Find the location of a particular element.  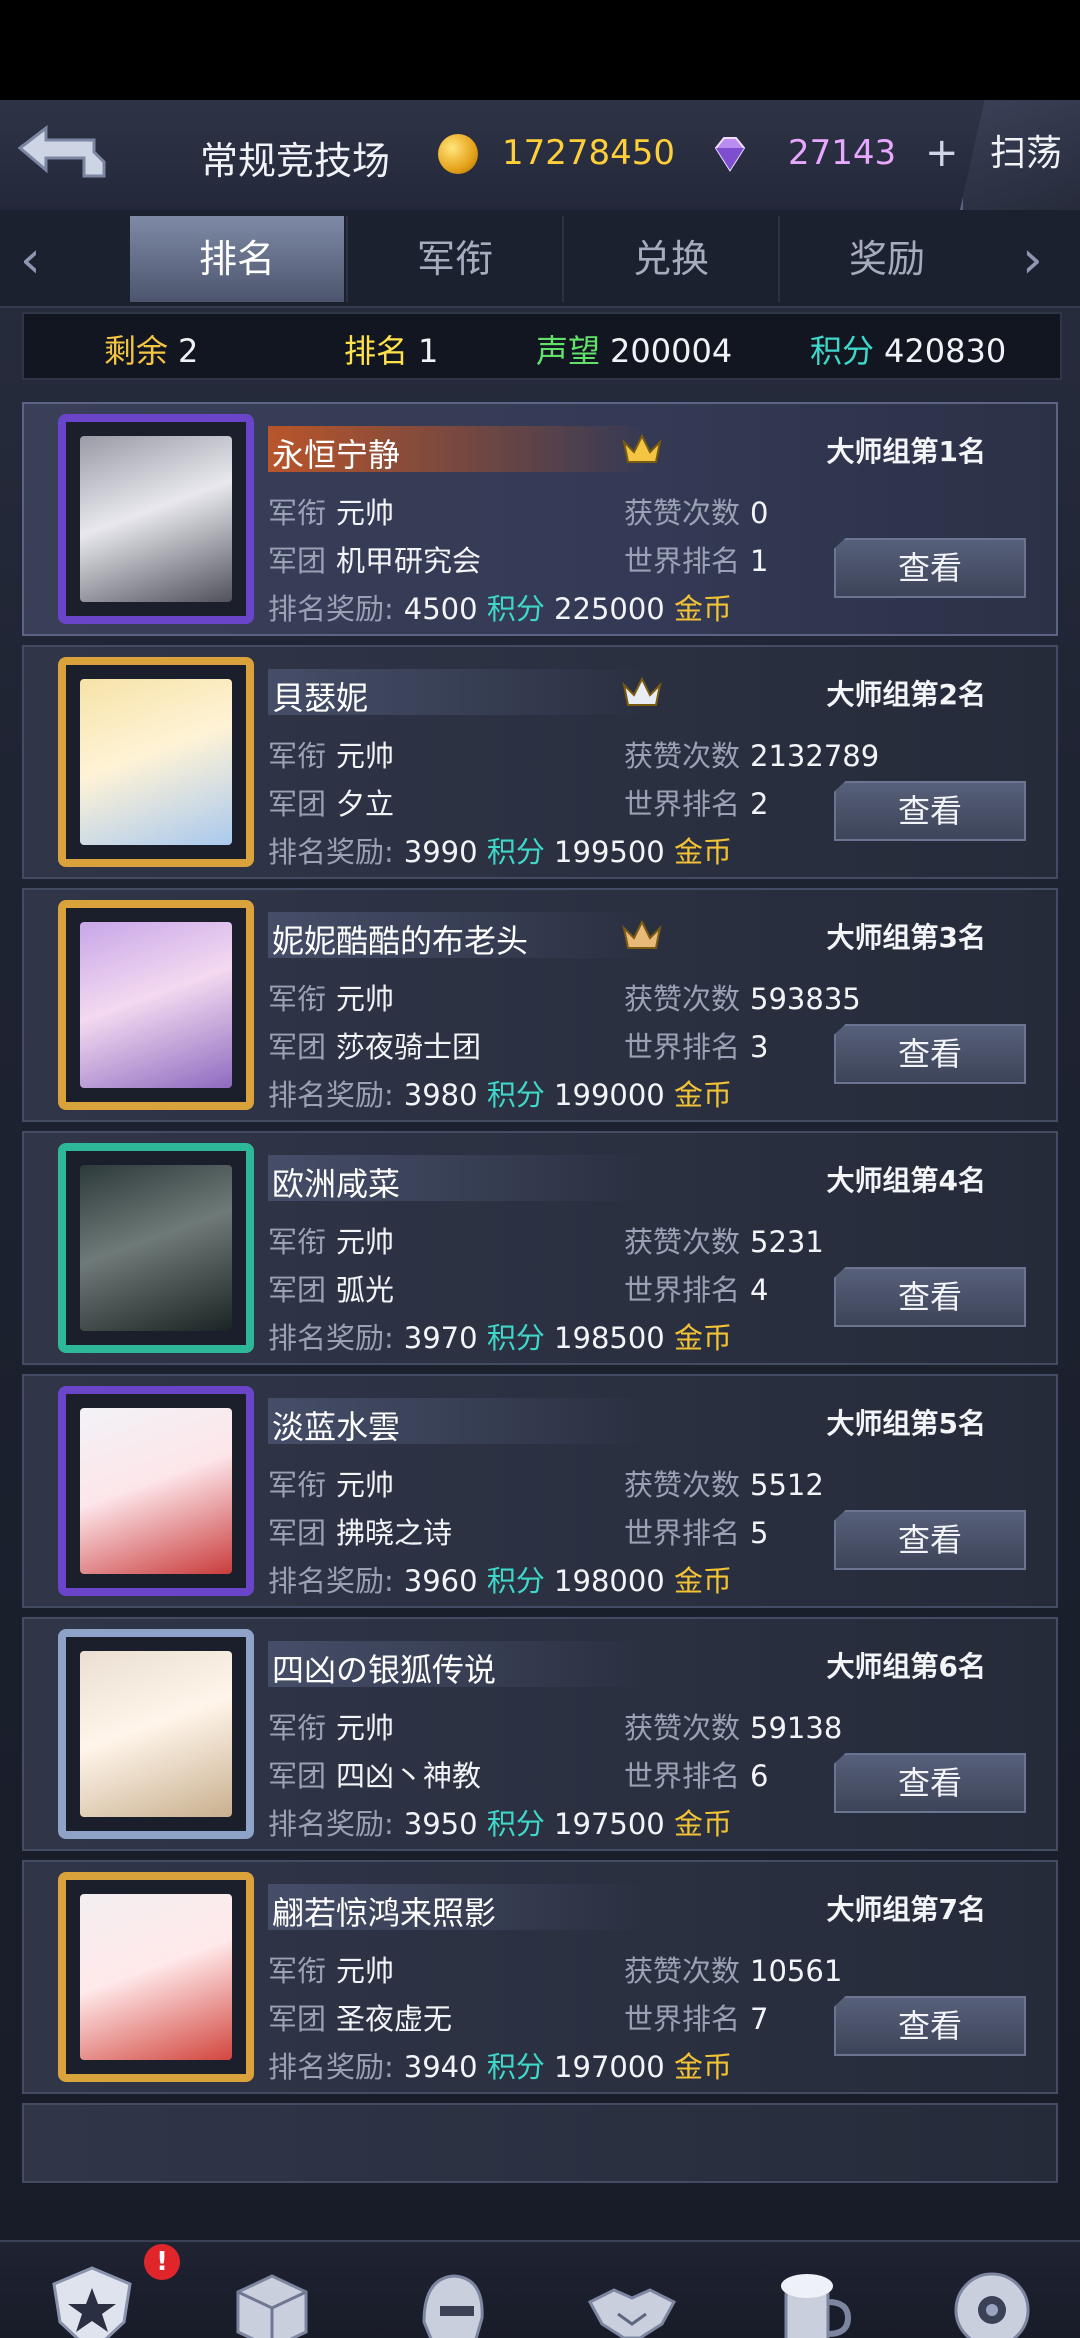

nav-formation: 编队 is located at coordinates (449, 2290).